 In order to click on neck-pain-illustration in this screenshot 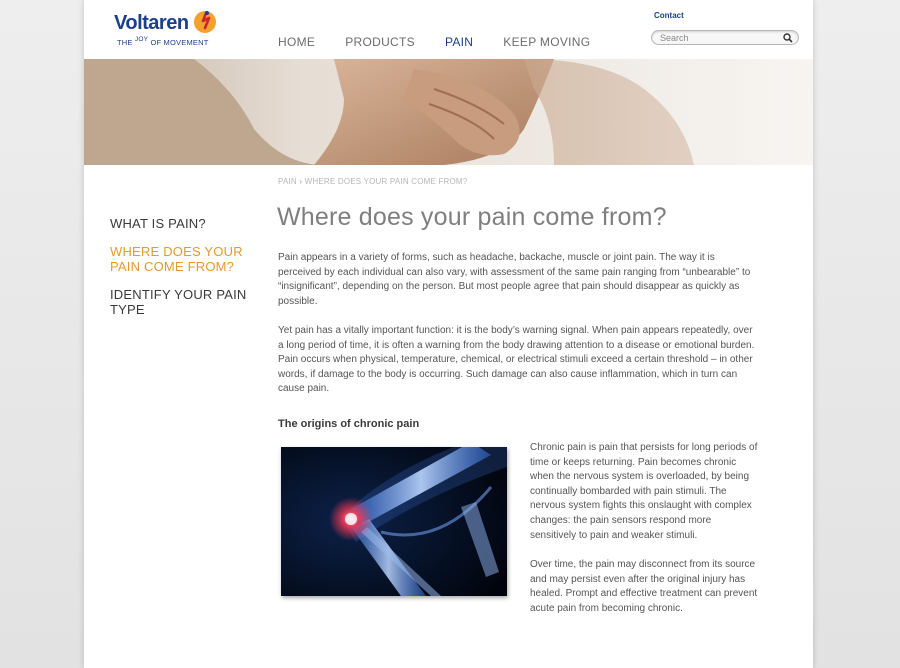, I will do `click(448, 112)`.